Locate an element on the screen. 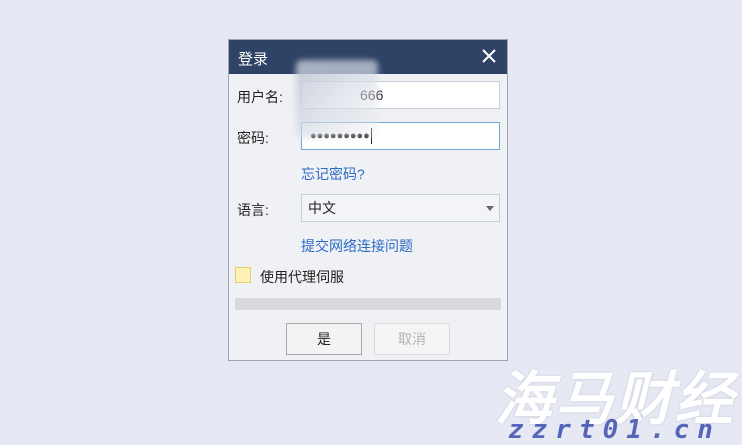  privacy-blur is located at coordinates (337, 99).